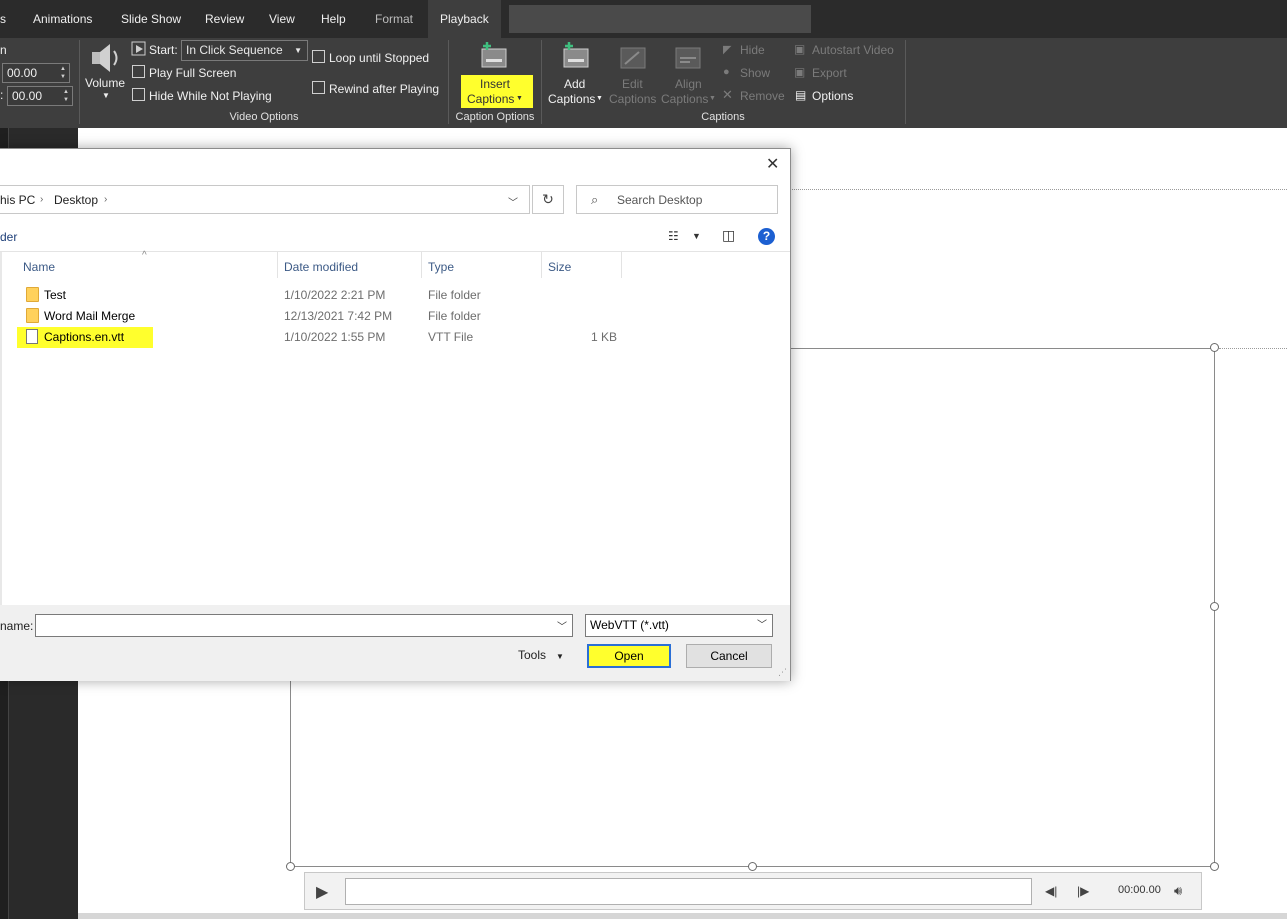 This screenshot has height=919, width=1287. What do you see at coordinates (629, 656) in the screenshot?
I see `open-button: Open` at bounding box center [629, 656].